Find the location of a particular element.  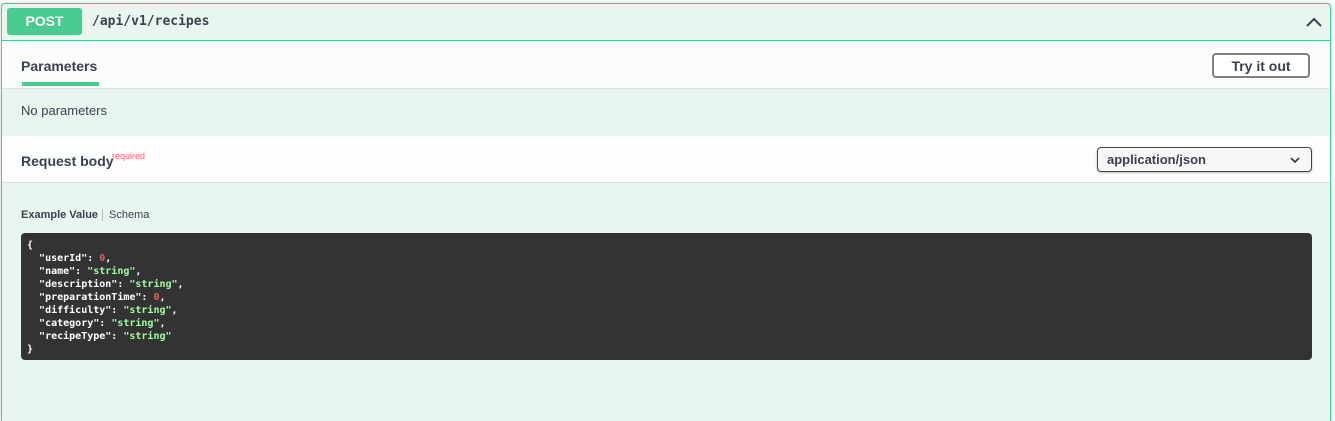

parameters-header: Parameters Try it out is located at coordinates (666, 65).